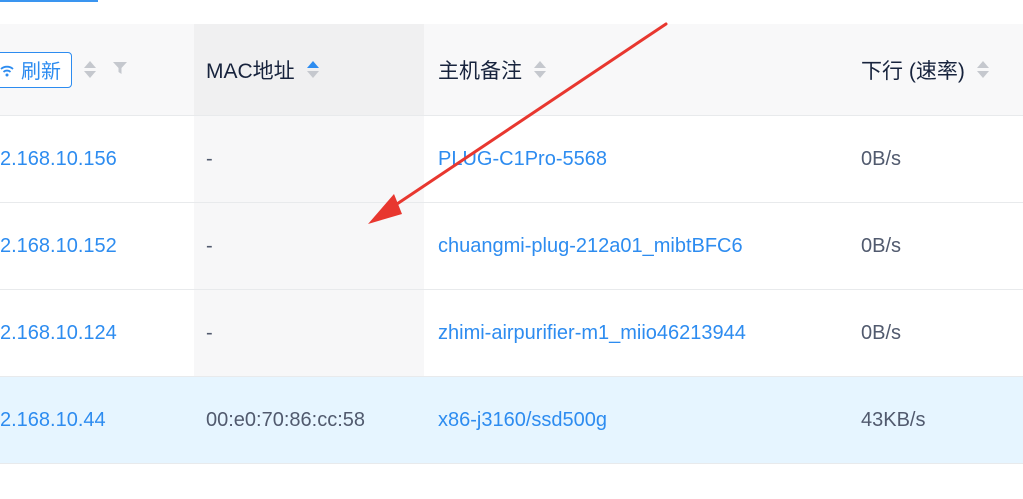 The height and width of the screenshot is (499, 1023). I want to click on header-down: 下行 (速率), so click(935, 69).